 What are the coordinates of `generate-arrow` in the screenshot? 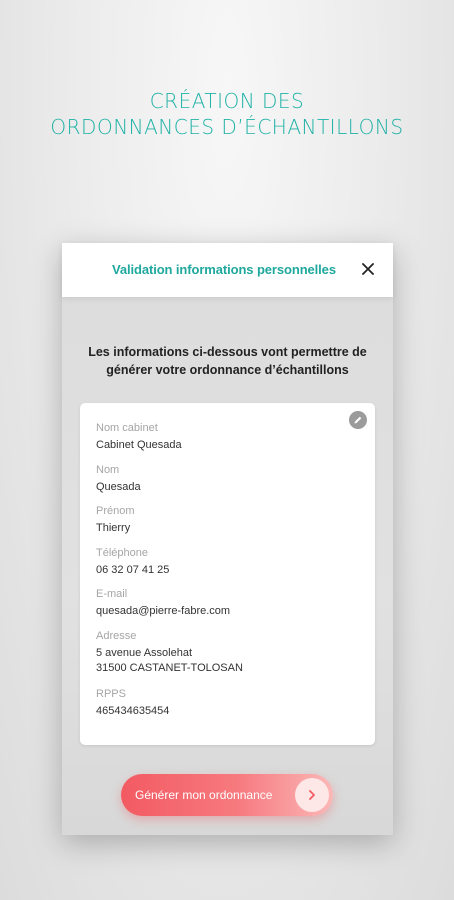 It's located at (312, 795).